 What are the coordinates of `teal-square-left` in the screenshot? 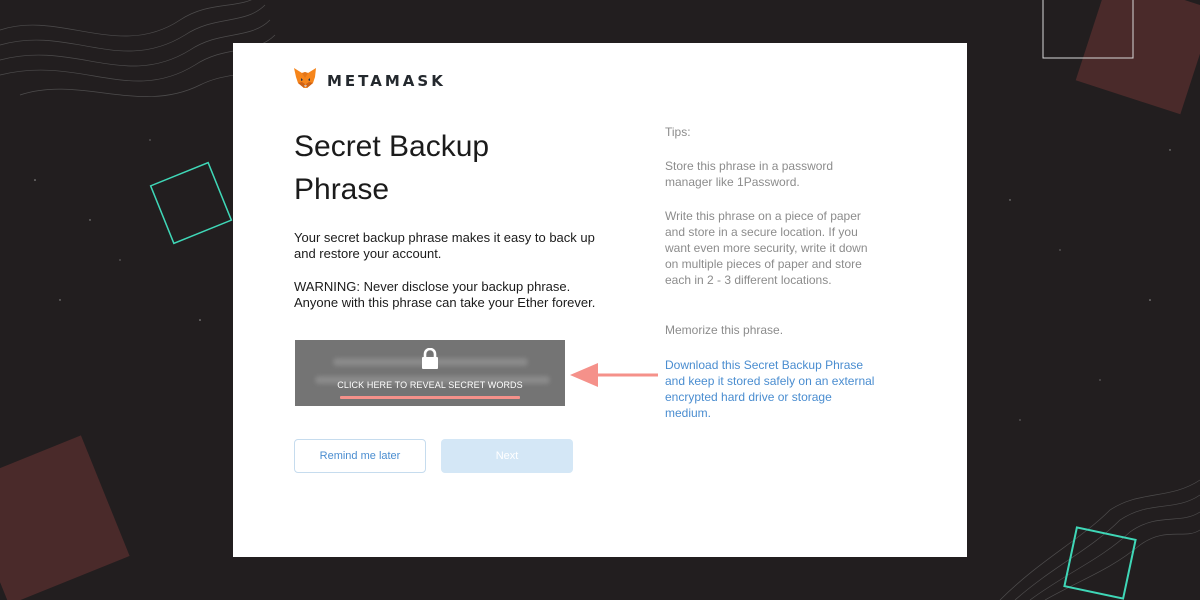 It's located at (191, 203).